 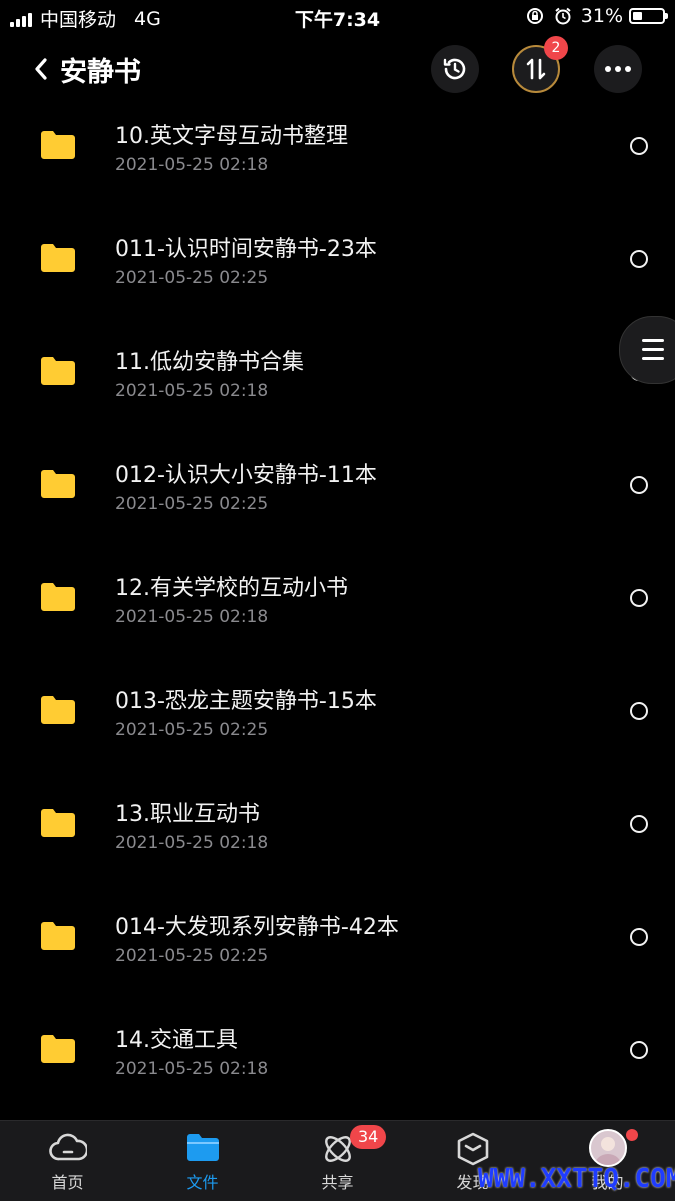 I want to click on back-icon, so click(x=41, y=69).